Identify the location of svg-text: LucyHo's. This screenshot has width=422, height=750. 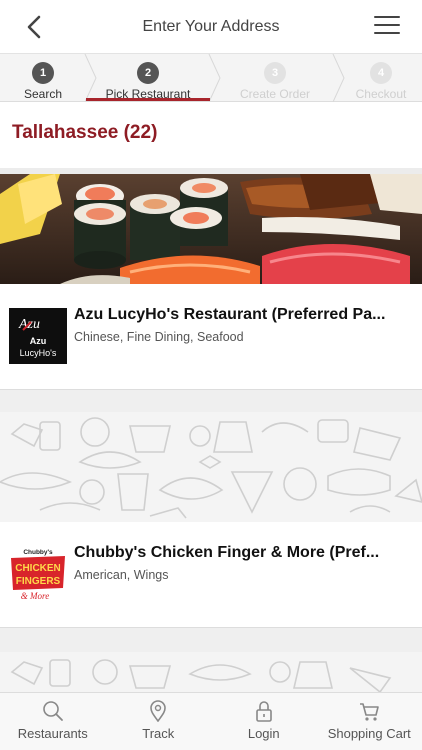
(38, 353).